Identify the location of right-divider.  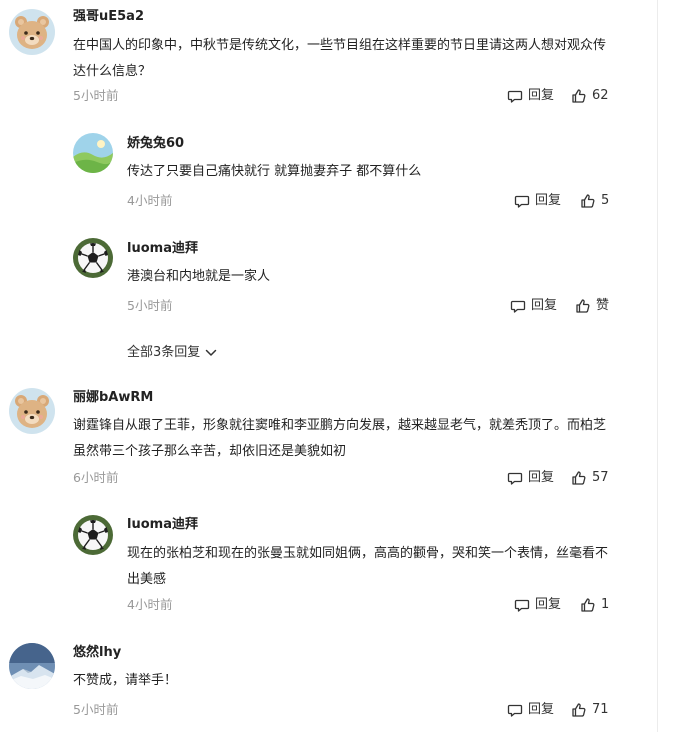
(657, 366).